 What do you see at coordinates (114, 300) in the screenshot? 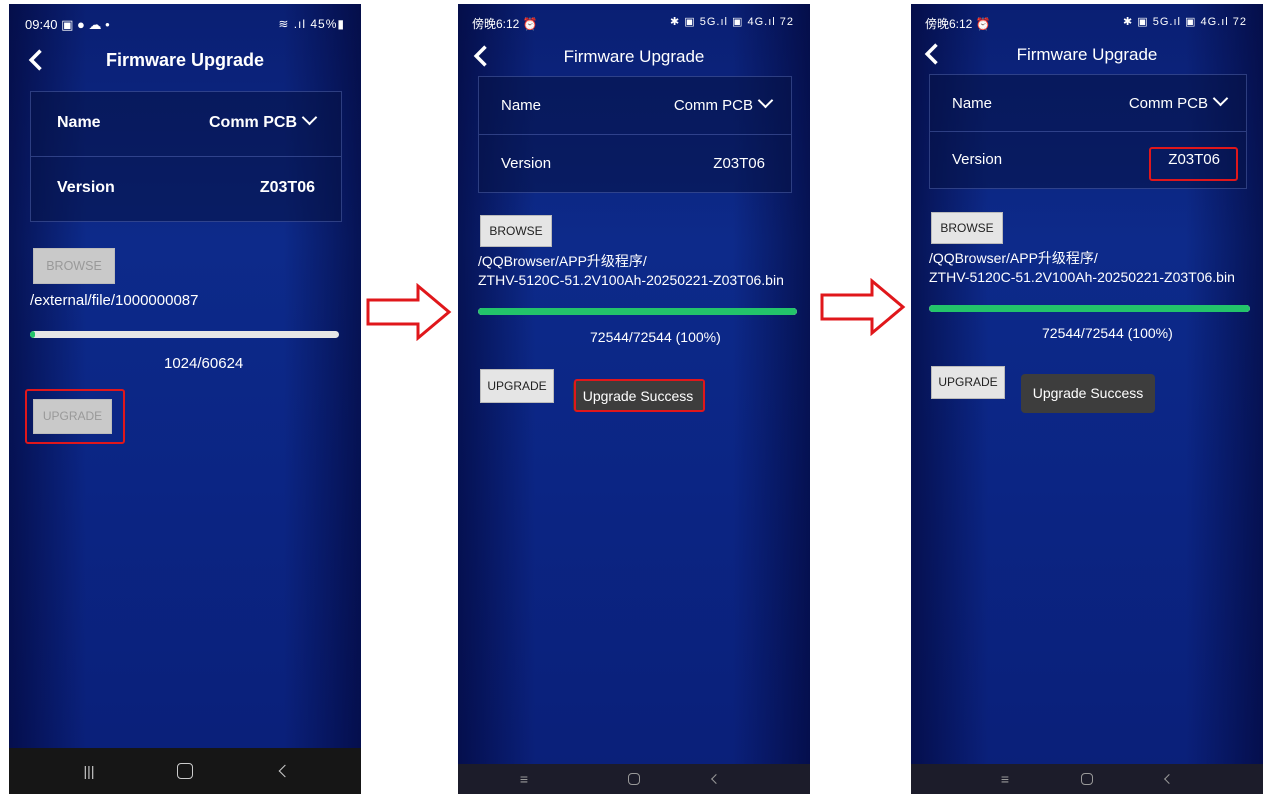
I see `file-path: /external/file/1000000087` at bounding box center [114, 300].